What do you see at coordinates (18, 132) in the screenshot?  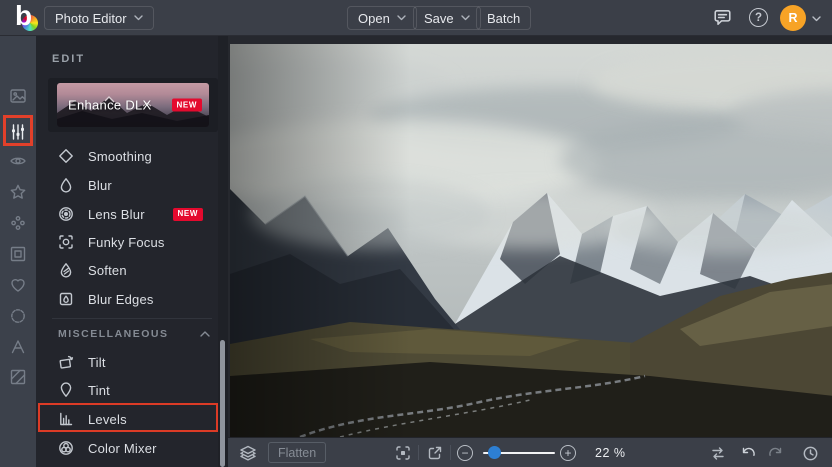 I see `edit-sliders-icon` at bounding box center [18, 132].